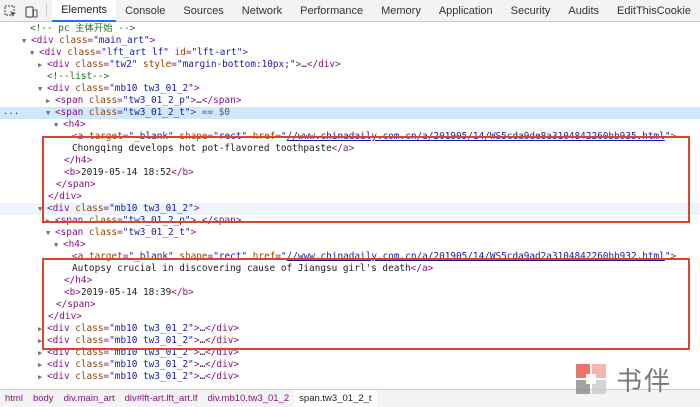 Image resolution: width=700 pixels, height=407 pixels. I want to click on inspect-element-icon, so click(10, 11).